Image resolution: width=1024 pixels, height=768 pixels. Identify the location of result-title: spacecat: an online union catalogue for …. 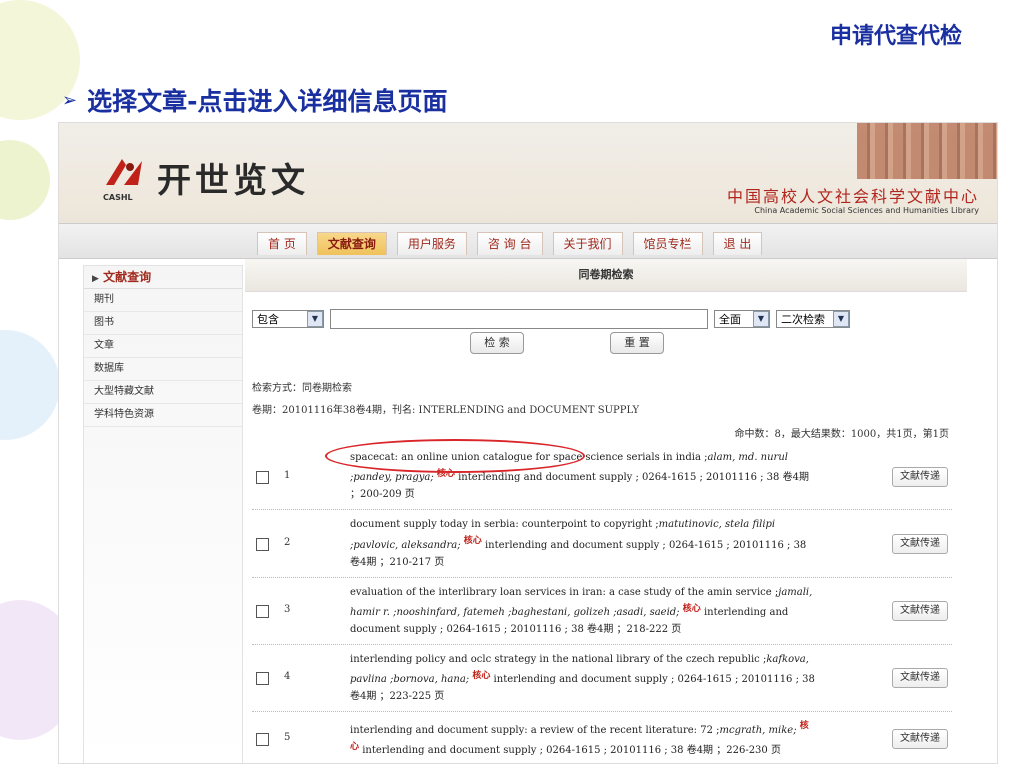
(528, 457).